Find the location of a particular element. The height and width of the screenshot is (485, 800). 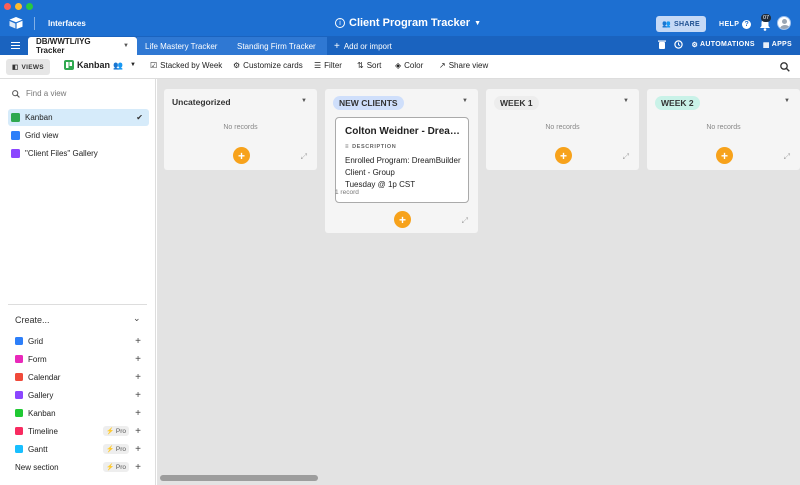

card-field-label: ≡ DESCRIPTION is located at coordinates (371, 147).